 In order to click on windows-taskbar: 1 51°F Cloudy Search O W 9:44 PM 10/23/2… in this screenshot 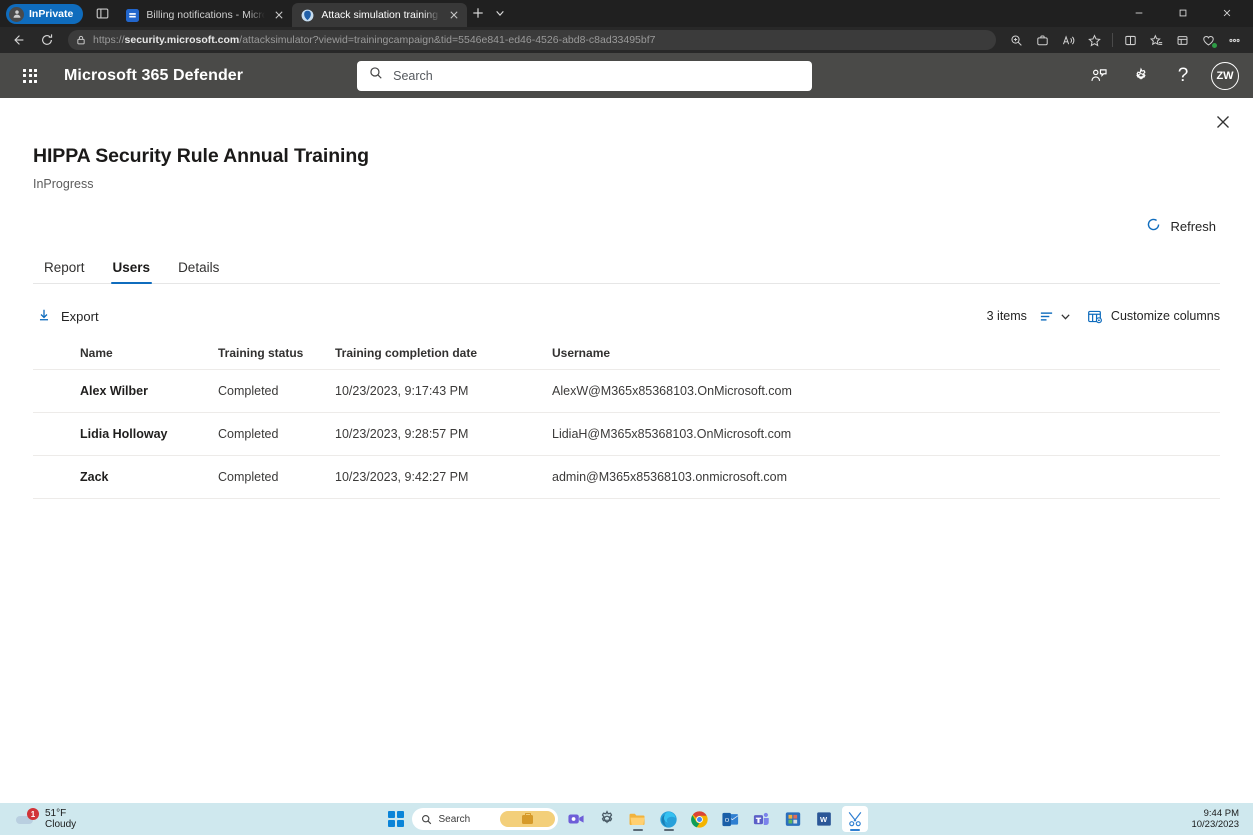, I will do `click(626, 819)`.